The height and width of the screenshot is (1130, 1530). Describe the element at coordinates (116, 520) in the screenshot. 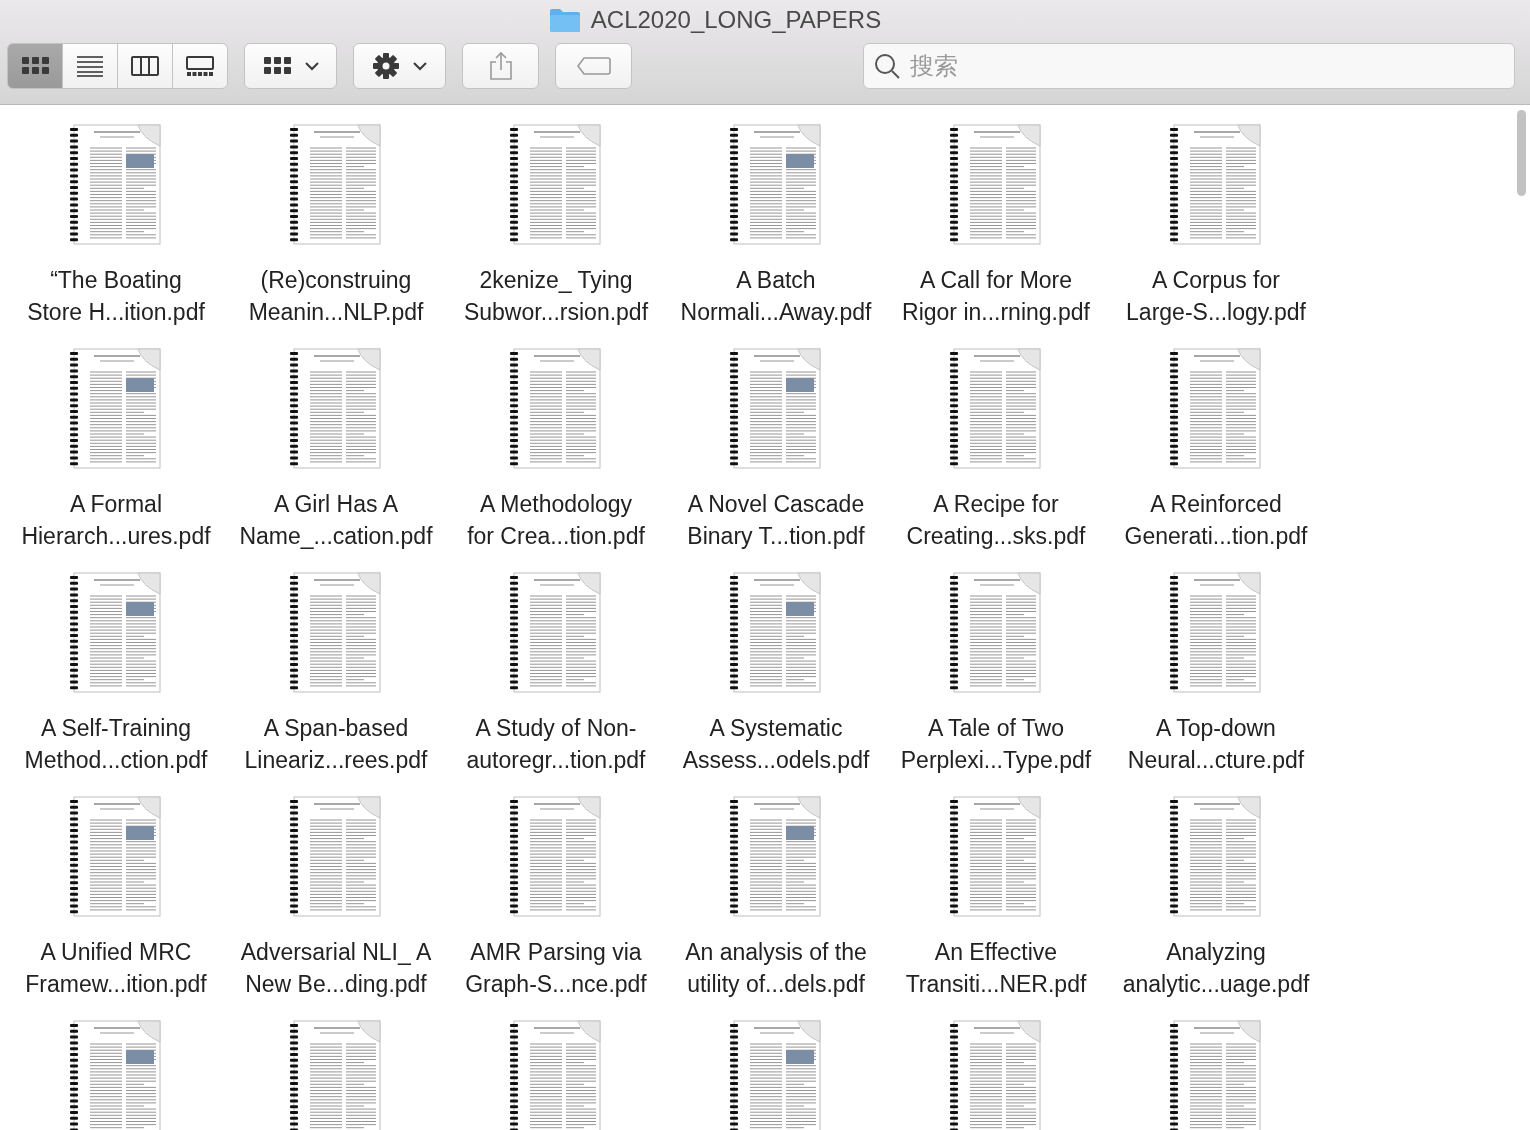

I see `file-name: A Formal Hierarch...ures.pdf` at that location.